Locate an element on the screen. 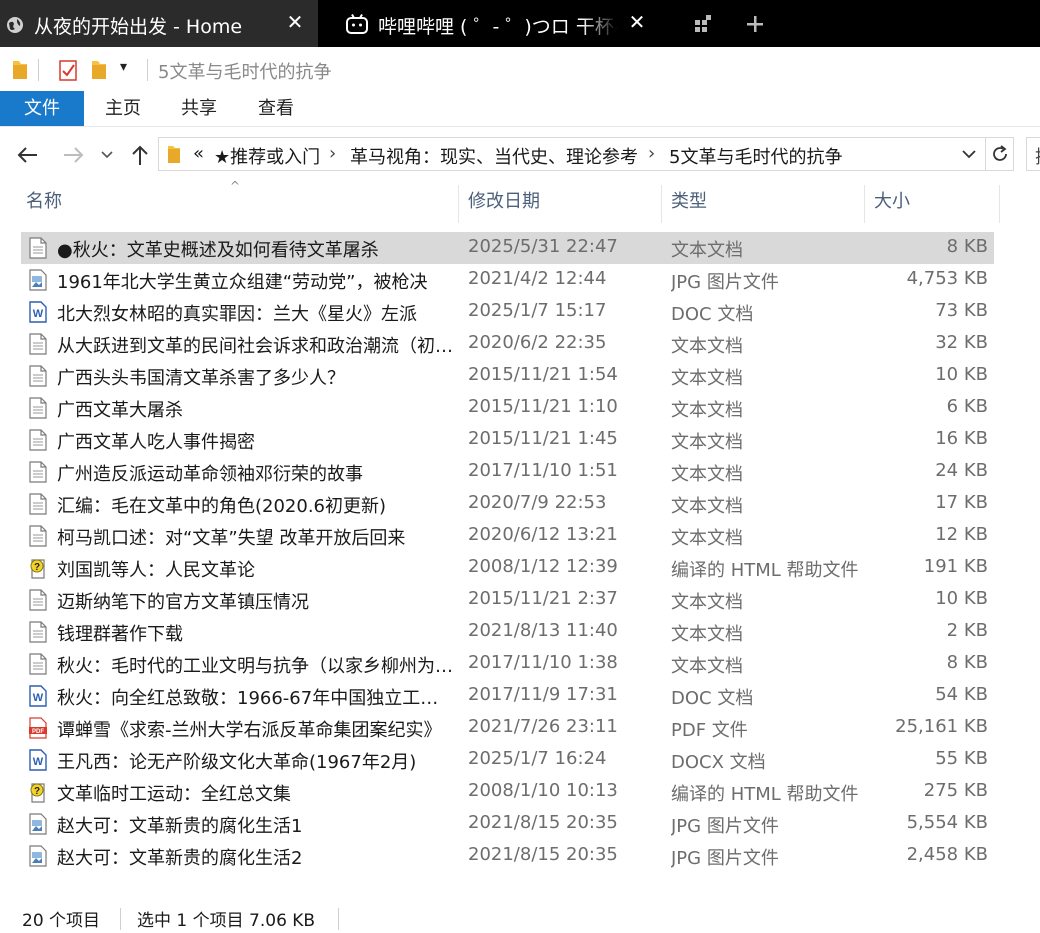  column-header-type: 类型 is located at coordinates (766, 202).